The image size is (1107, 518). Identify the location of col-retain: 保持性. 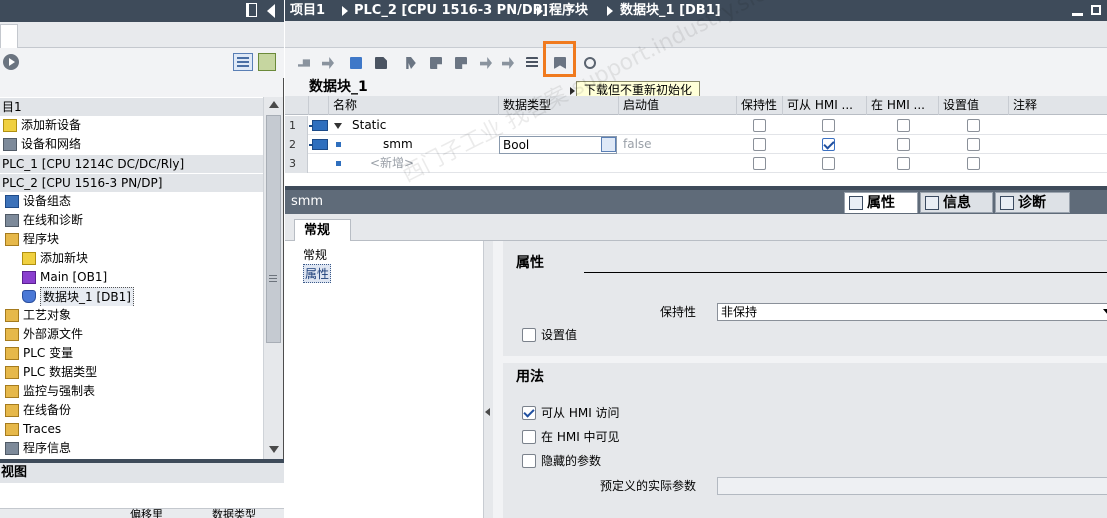
(760, 105).